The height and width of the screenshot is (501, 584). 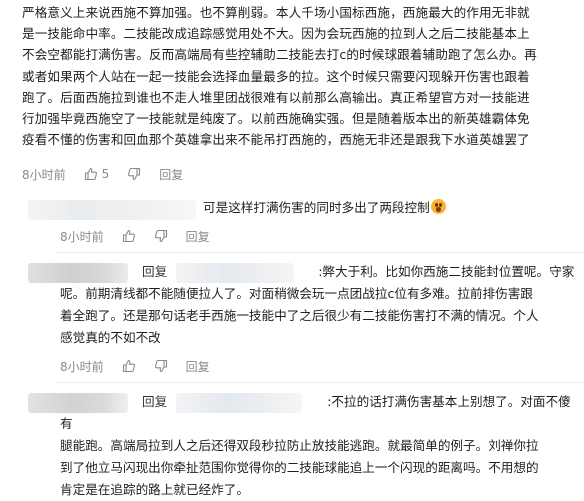 What do you see at coordinates (154, 489) in the screenshot?
I see `reply-line: 肯定是在追踪的路上就已经炸了。` at bounding box center [154, 489].